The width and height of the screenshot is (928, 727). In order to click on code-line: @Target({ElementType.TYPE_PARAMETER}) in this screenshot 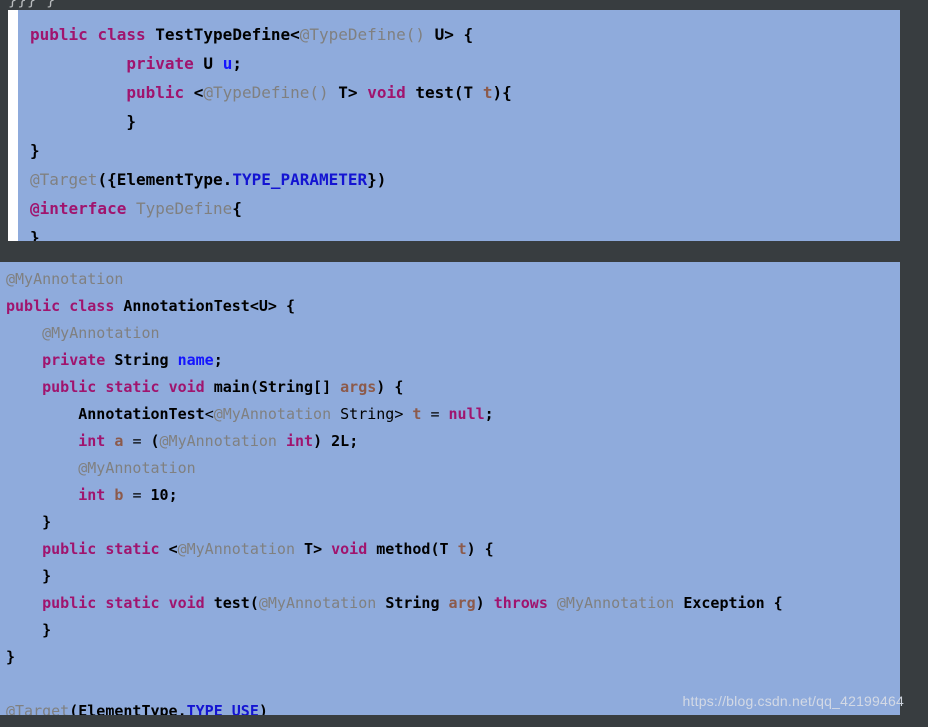, I will do `click(208, 179)`.